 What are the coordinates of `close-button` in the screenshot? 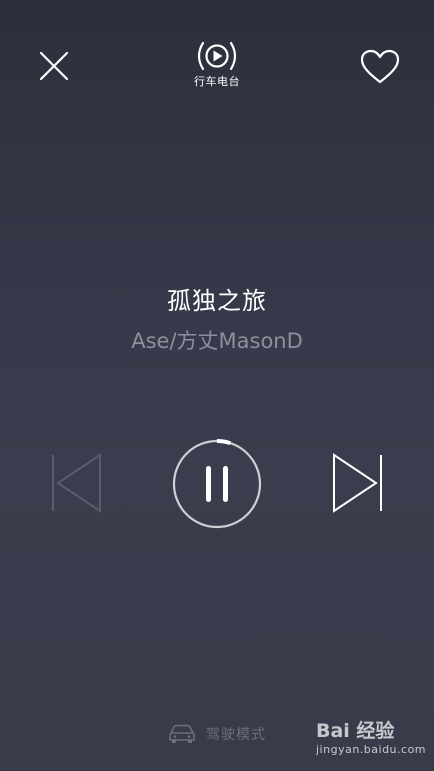 It's located at (54, 66).